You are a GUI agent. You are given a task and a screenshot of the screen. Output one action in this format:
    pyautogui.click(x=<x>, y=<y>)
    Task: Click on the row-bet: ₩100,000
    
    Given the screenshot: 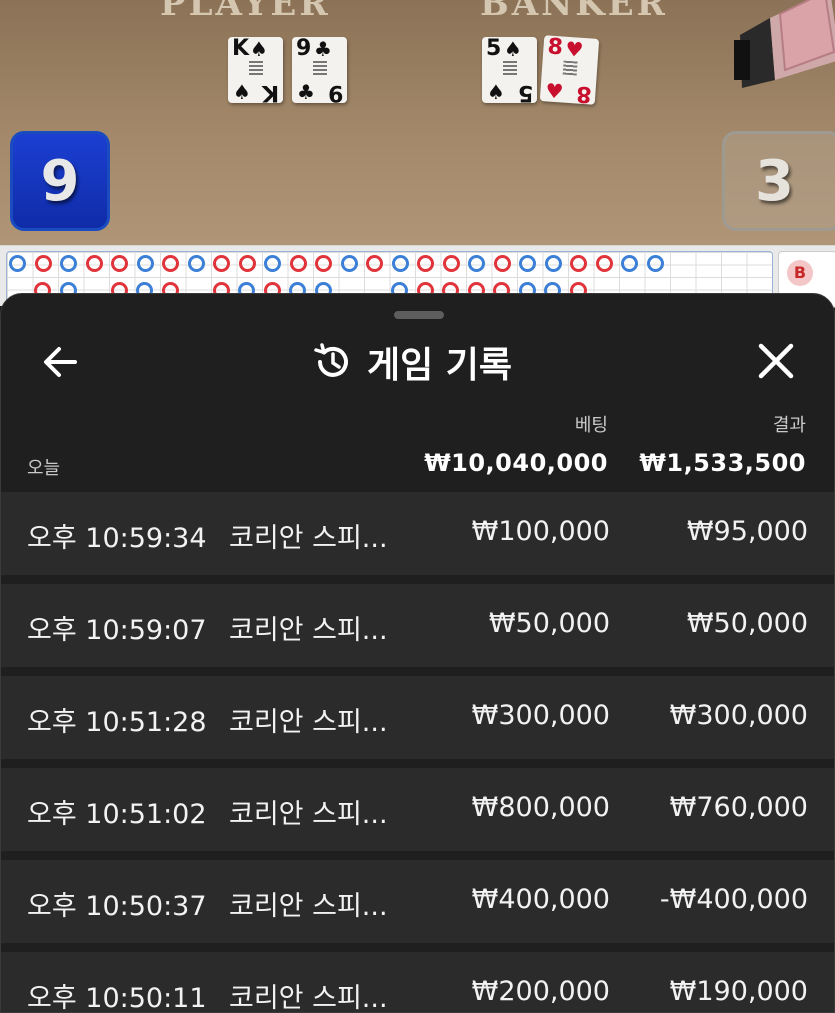 What is the action you would take?
    pyautogui.click(x=540, y=531)
    